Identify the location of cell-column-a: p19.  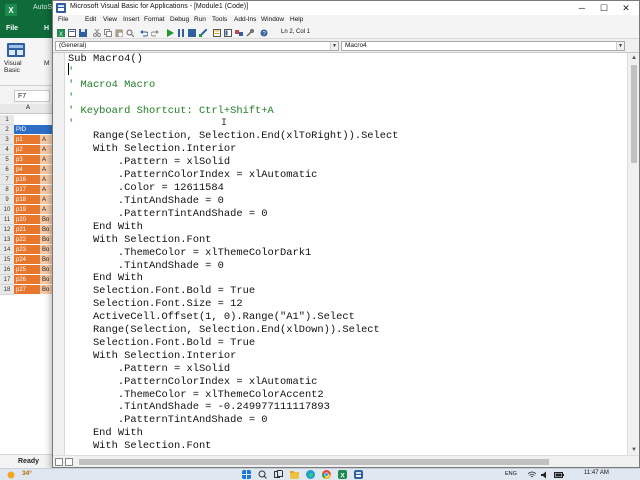
(27, 210).